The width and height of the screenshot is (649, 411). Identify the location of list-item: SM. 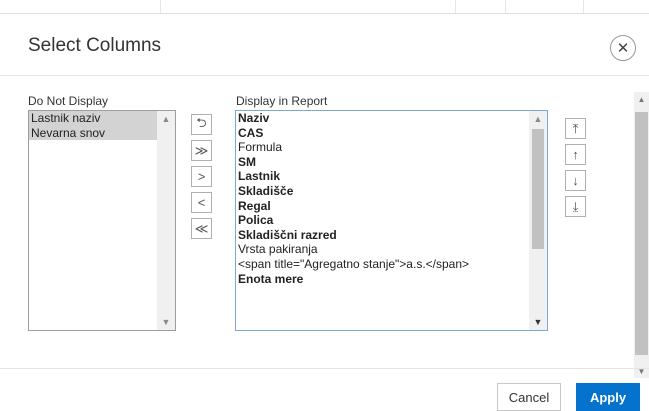
(391, 162).